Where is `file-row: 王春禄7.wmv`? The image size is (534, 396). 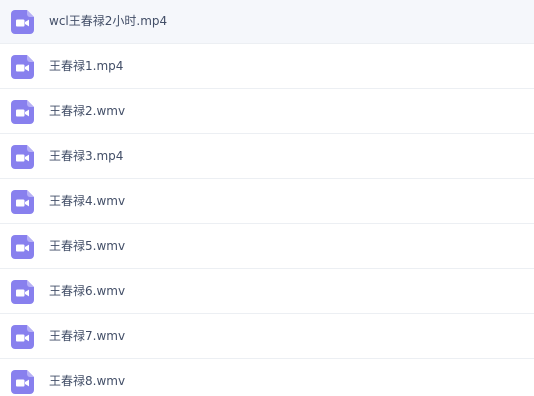
file-row: 王春禄7.wmv is located at coordinates (267, 336).